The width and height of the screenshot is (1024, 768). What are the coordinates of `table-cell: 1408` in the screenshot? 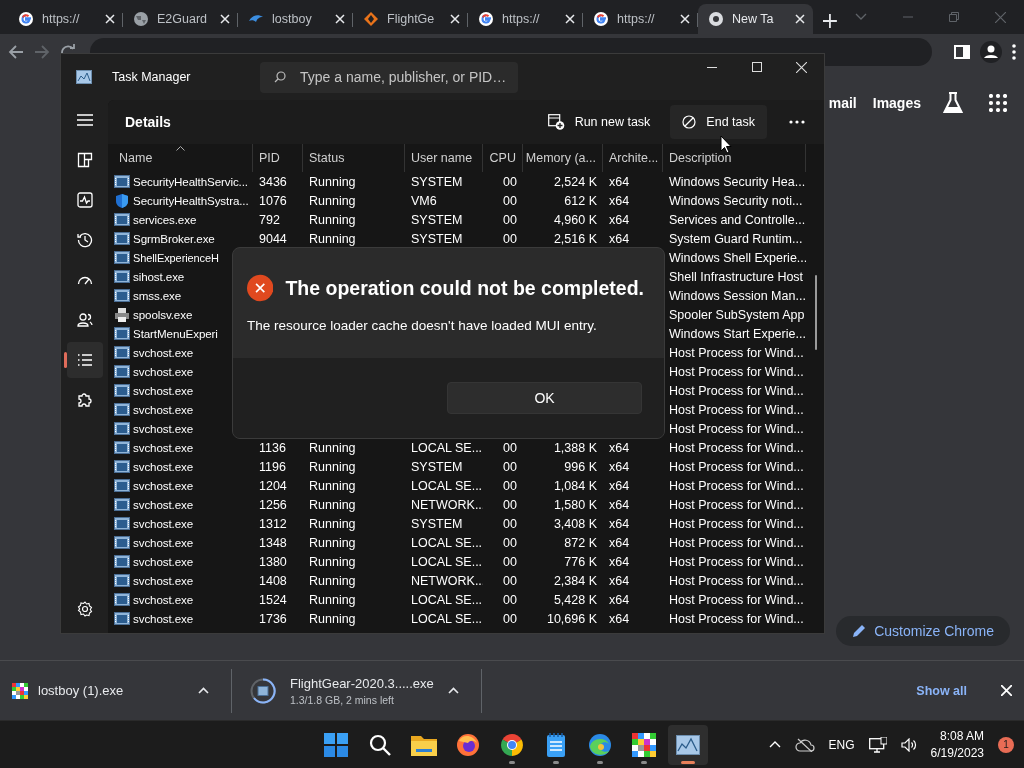 It's located at (273, 580).